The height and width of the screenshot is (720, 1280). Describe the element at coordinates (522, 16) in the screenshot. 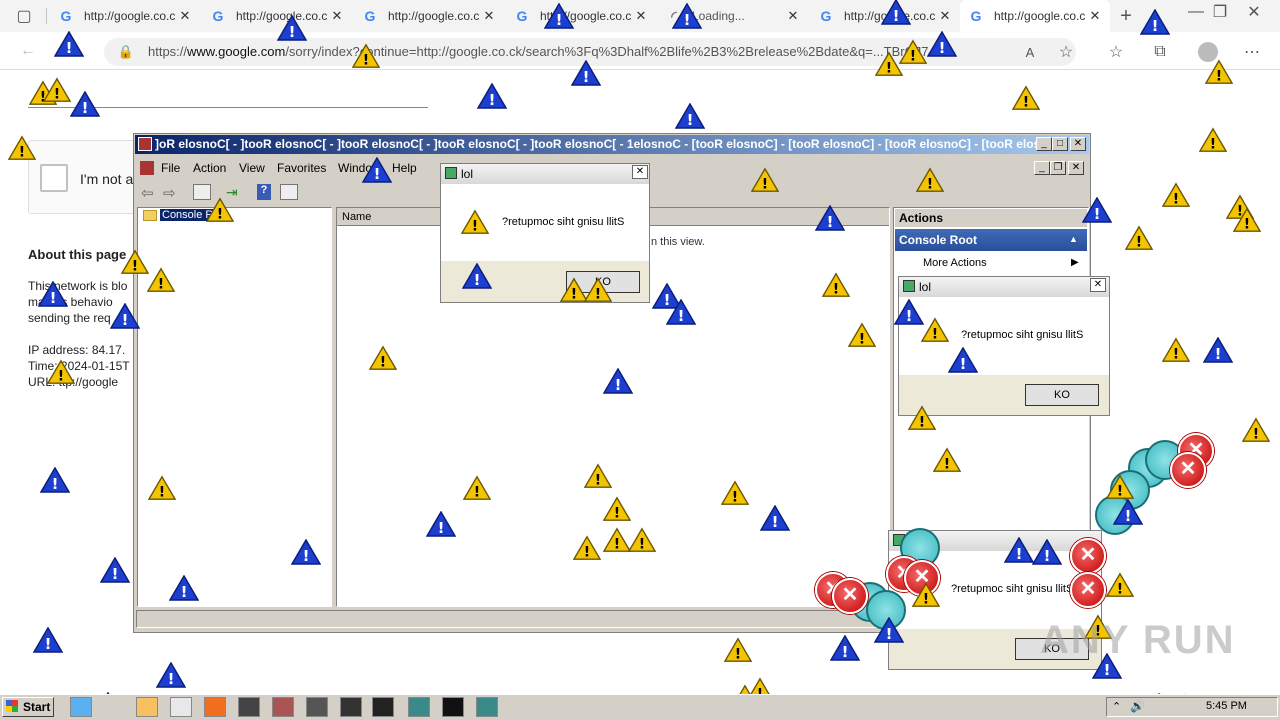

I see `google-icon: G` at that location.